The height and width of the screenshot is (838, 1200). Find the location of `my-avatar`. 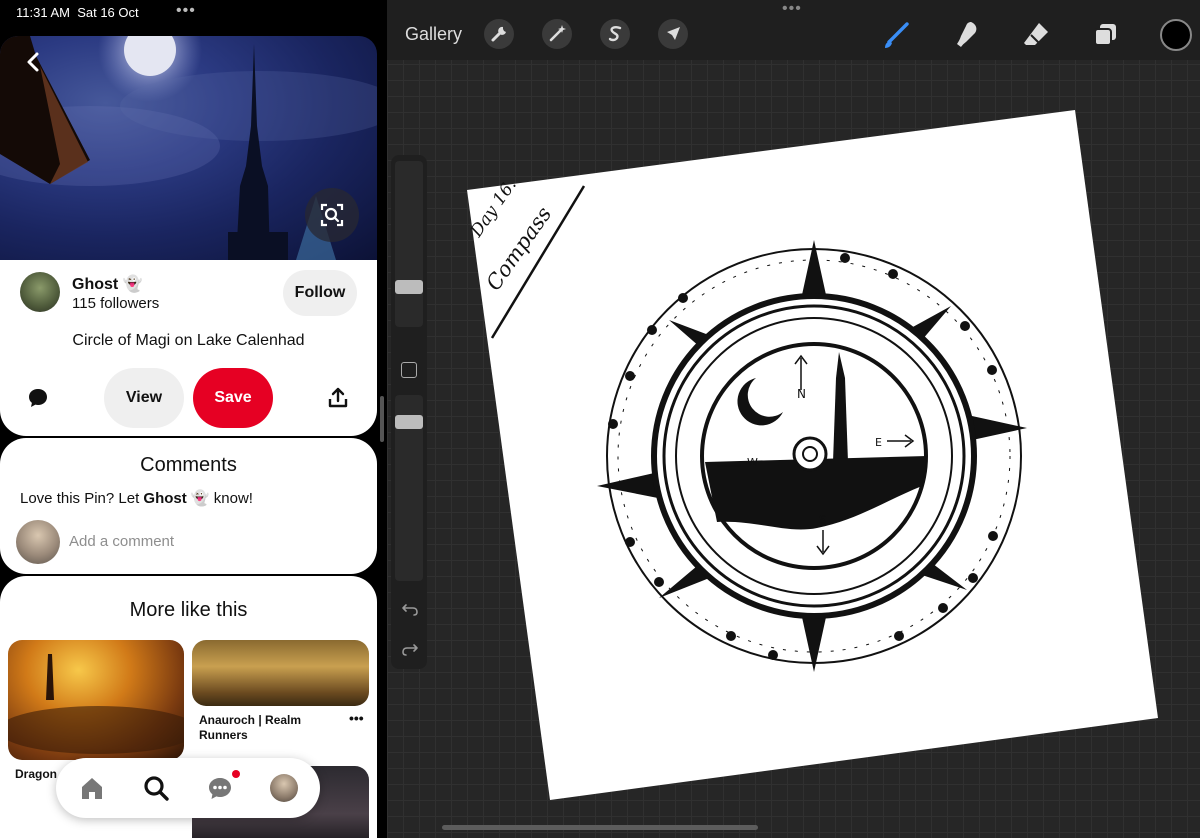

my-avatar is located at coordinates (38, 542).